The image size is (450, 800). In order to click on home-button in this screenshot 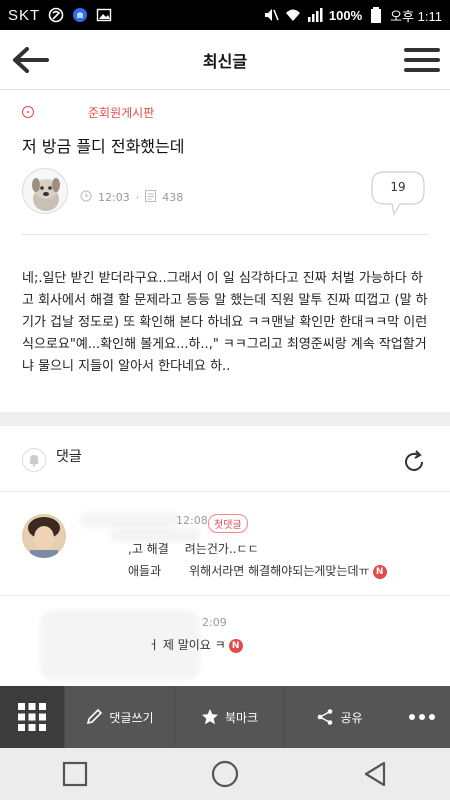, I will do `click(225, 774)`.